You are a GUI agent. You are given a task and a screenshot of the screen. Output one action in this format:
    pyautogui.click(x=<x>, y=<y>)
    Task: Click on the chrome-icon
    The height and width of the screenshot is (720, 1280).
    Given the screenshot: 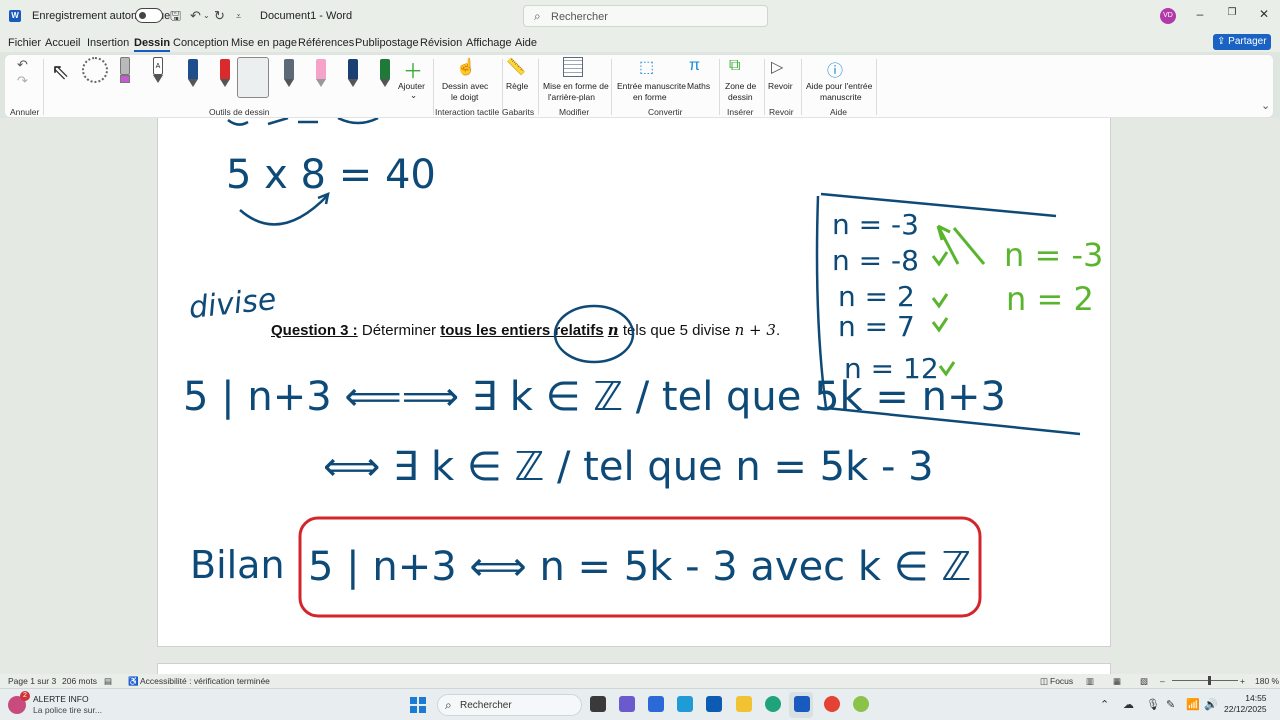 What is the action you would take?
    pyautogui.click(x=832, y=704)
    